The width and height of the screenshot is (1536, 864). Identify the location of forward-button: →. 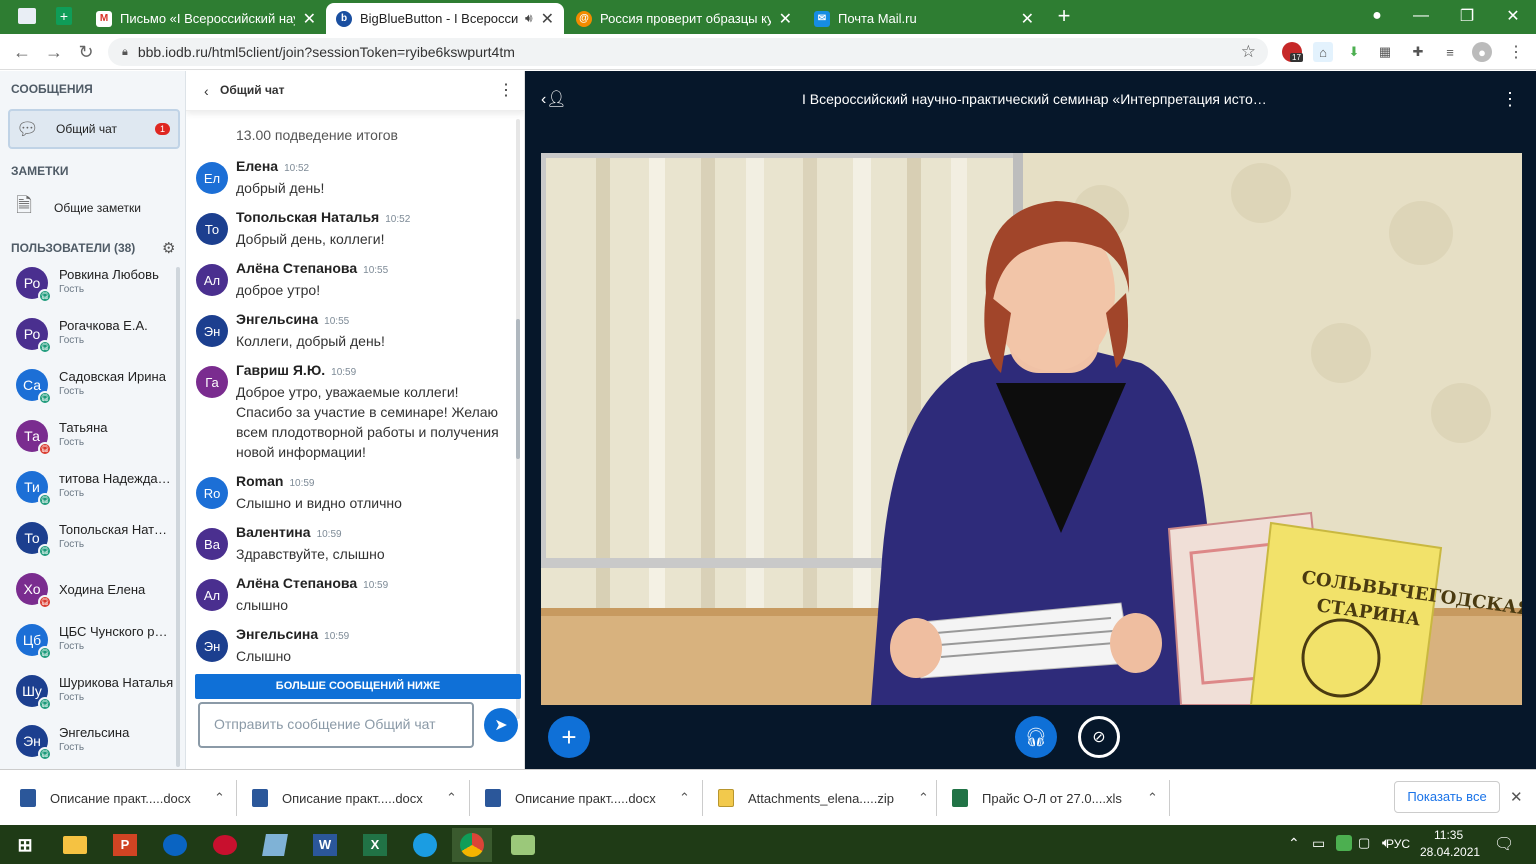
(54, 52).